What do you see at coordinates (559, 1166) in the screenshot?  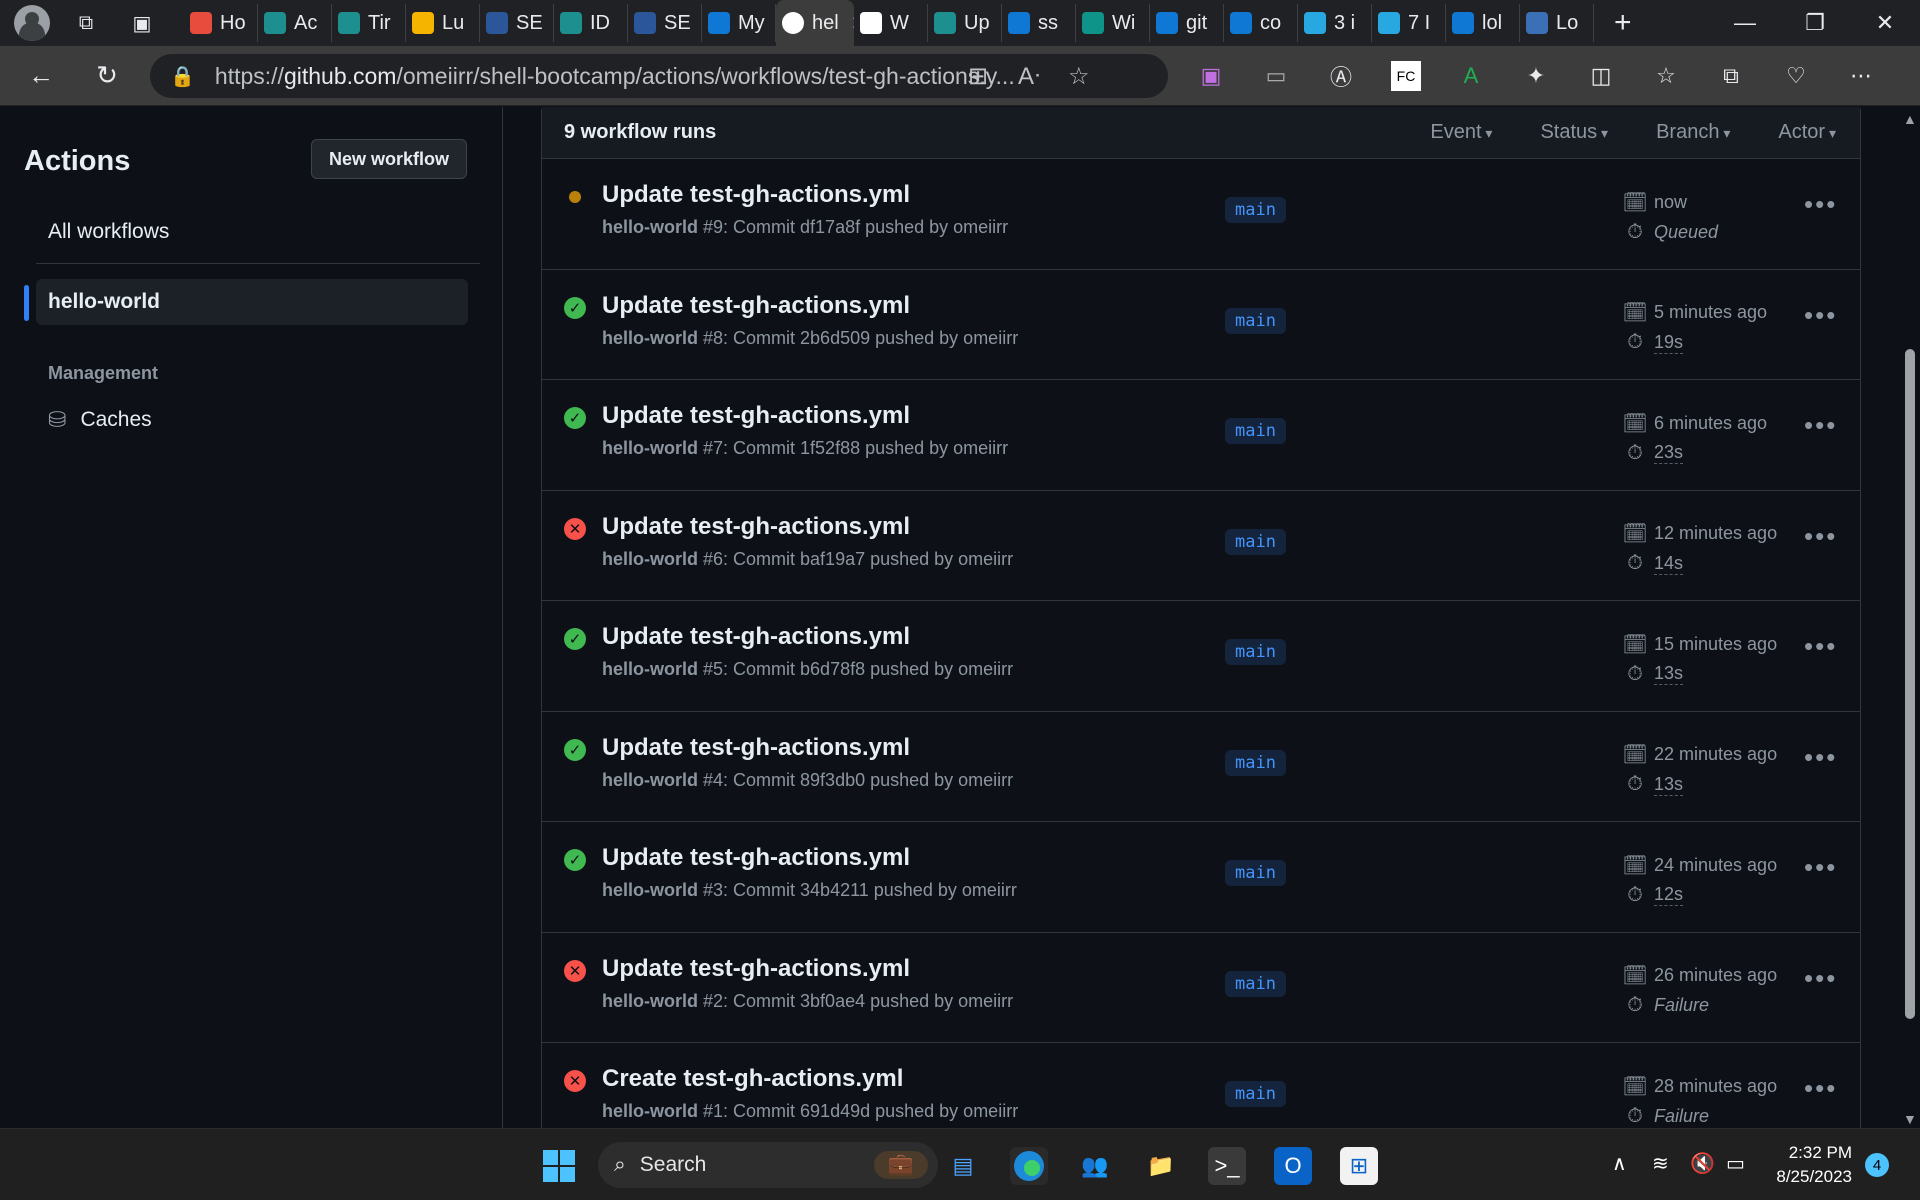 I see `start-windows-icon` at bounding box center [559, 1166].